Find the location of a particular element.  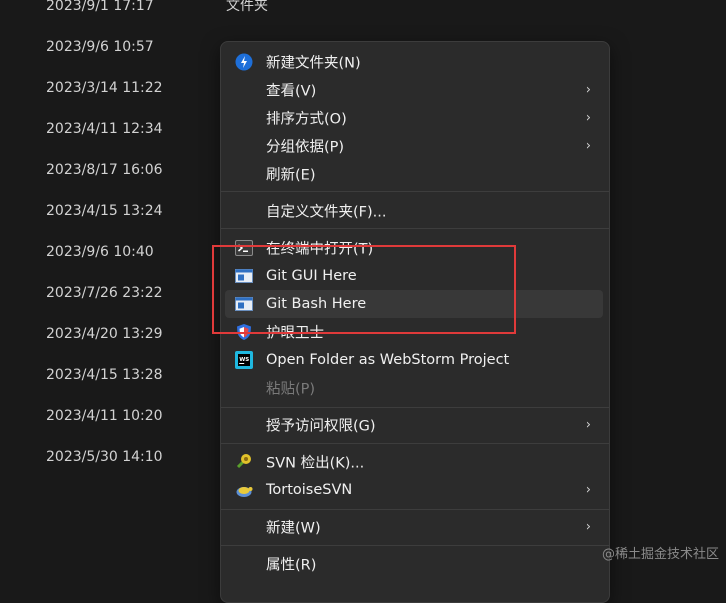

file-date: 2023/9/1 17:17 is located at coordinates (100, 7).